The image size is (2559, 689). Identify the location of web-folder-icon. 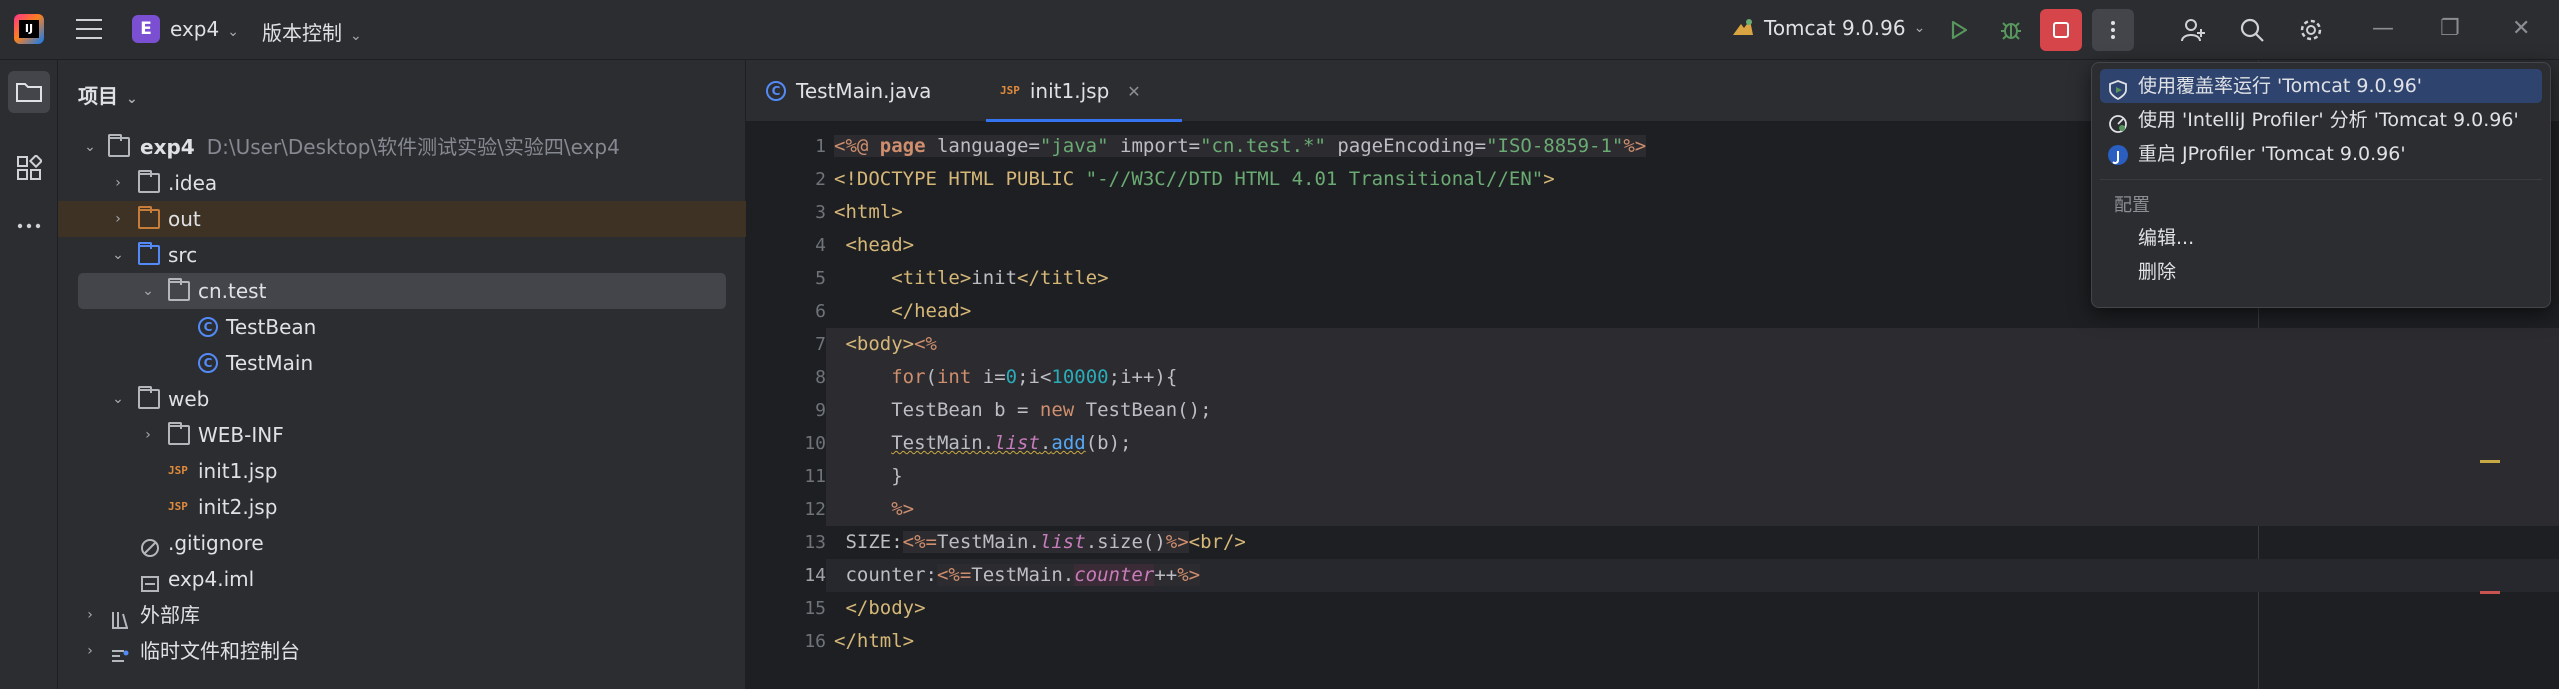
(149, 397).